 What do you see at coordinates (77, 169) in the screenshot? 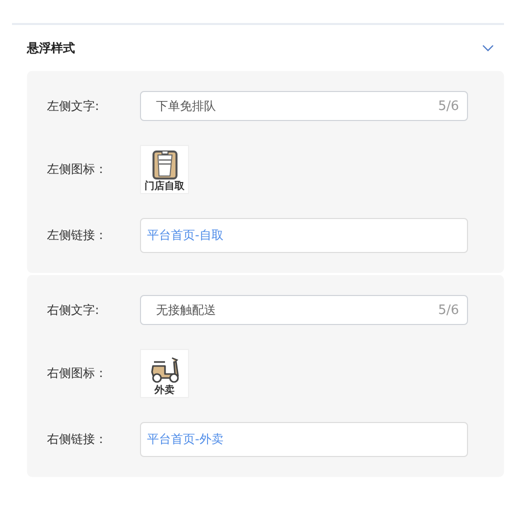
I see `field-label: 左侧图标：` at bounding box center [77, 169].